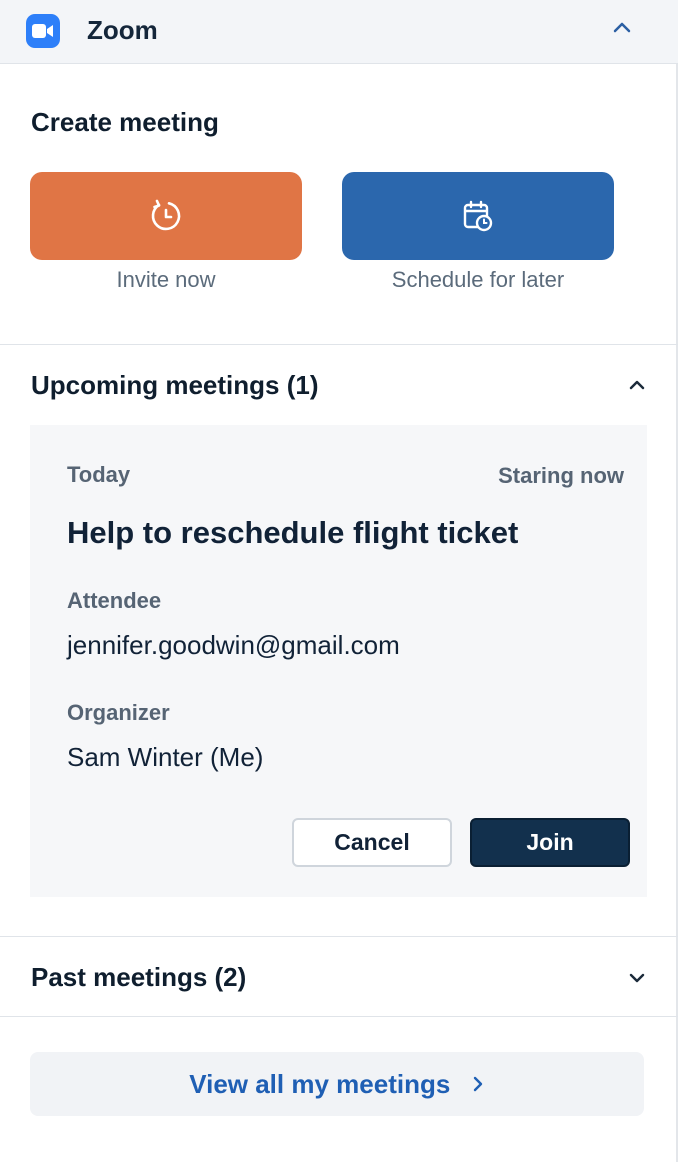 The height and width of the screenshot is (1162, 680). I want to click on invite-now-button, so click(166, 216).